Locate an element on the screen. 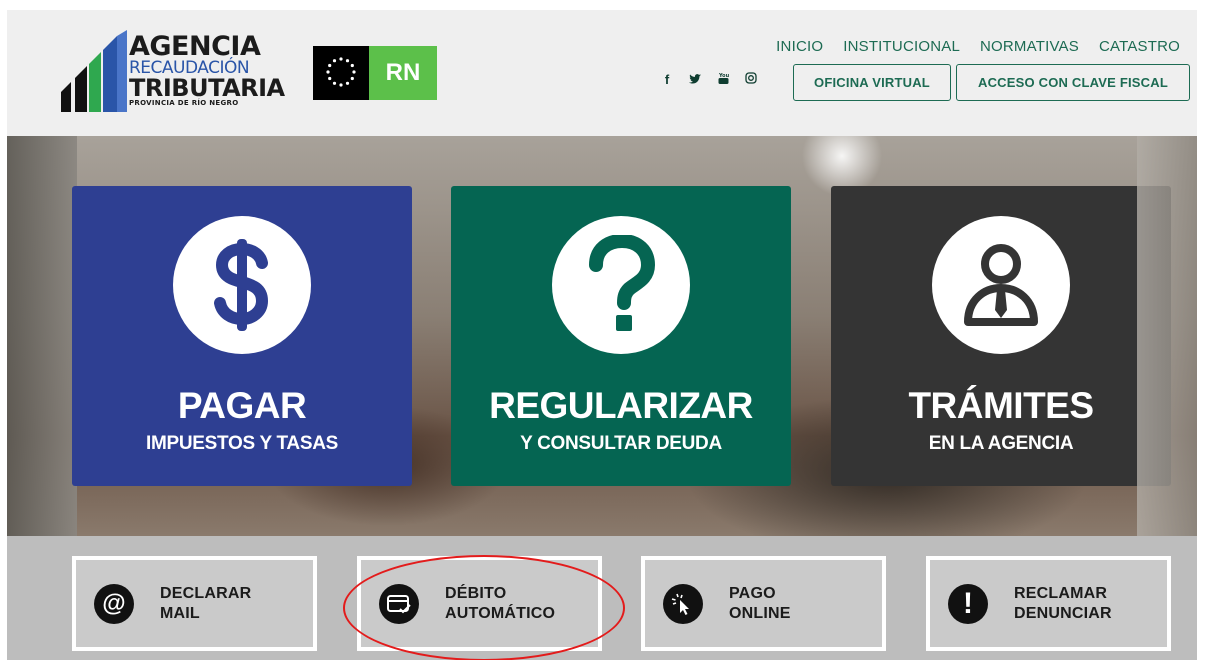  card-regularizar: REGULARIZAR Y CONSULTAR DEUDA is located at coordinates (621, 336).